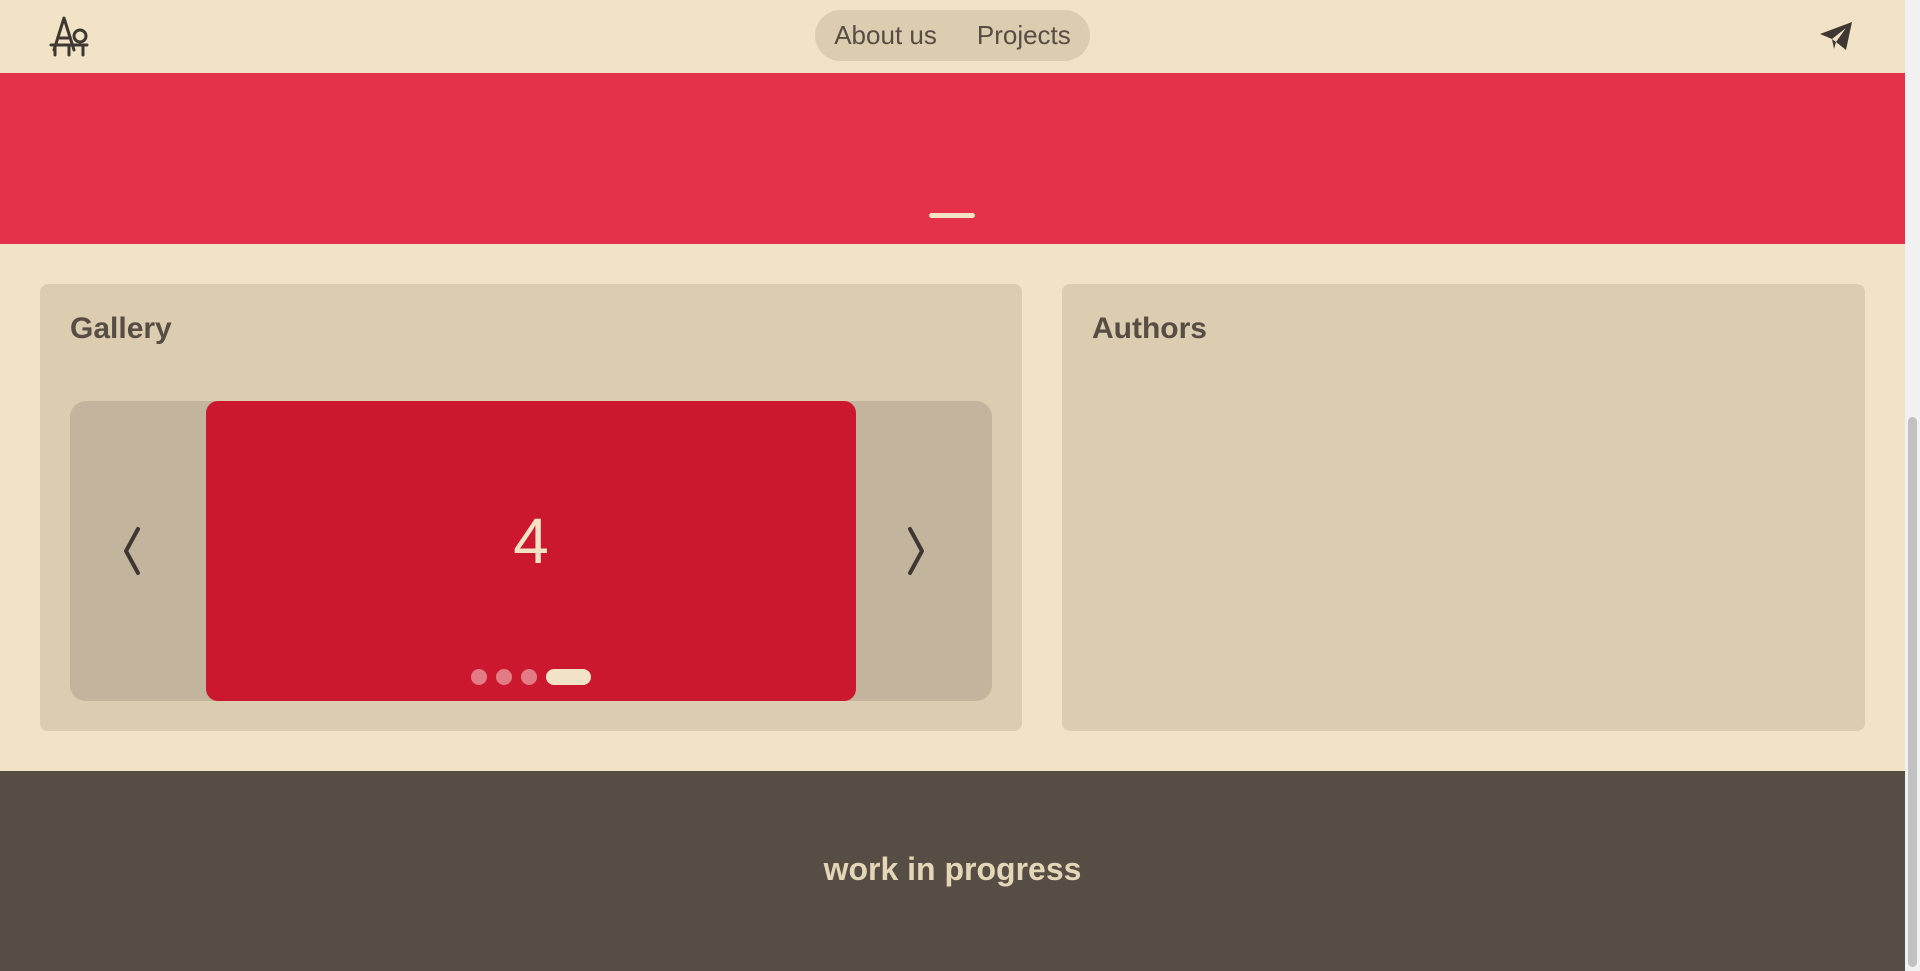  I want to click on chevron-right-icon, so click(916, 551).